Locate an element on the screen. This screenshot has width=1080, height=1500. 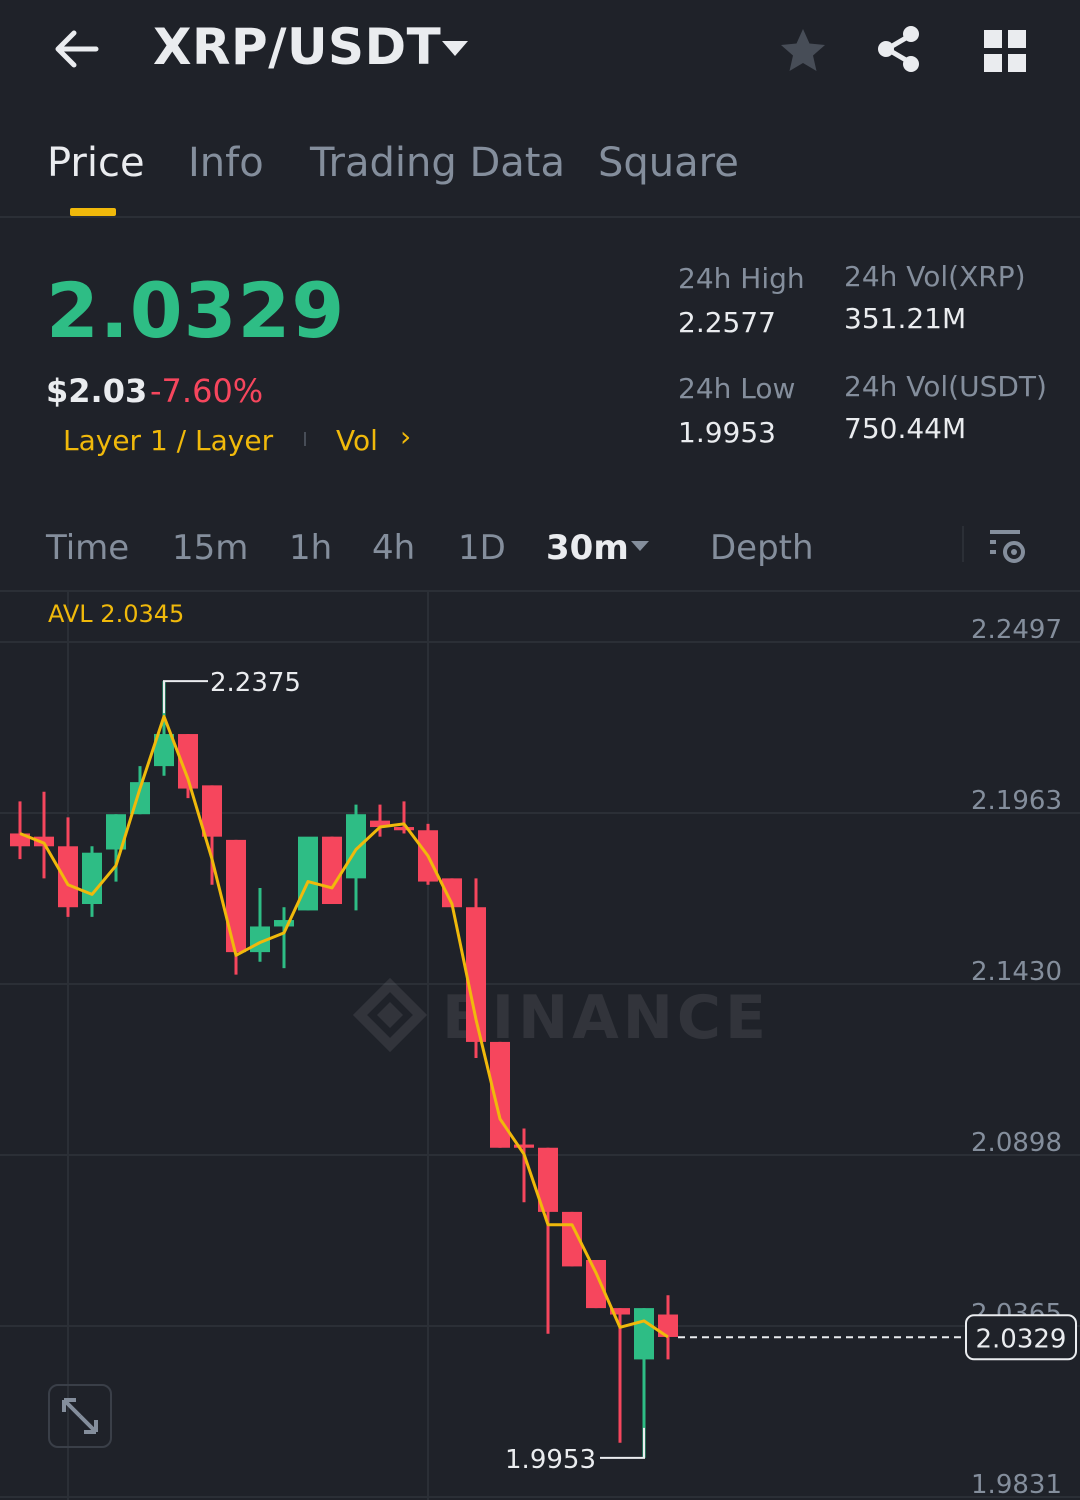
tabs-divider is located at coordinates (540, 217).